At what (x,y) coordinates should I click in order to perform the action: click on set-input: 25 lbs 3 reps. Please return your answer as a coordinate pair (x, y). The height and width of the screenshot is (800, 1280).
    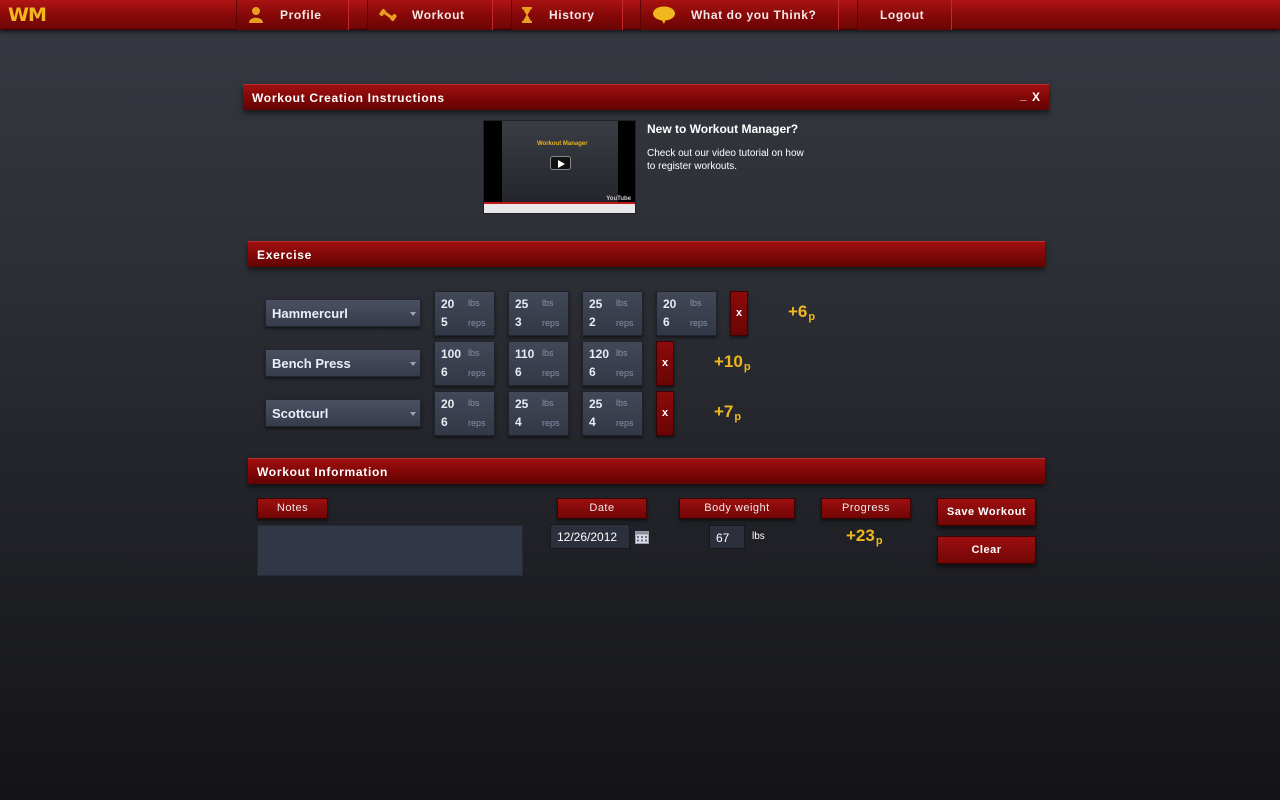
    Looking at the image, I should click on (538, 313).